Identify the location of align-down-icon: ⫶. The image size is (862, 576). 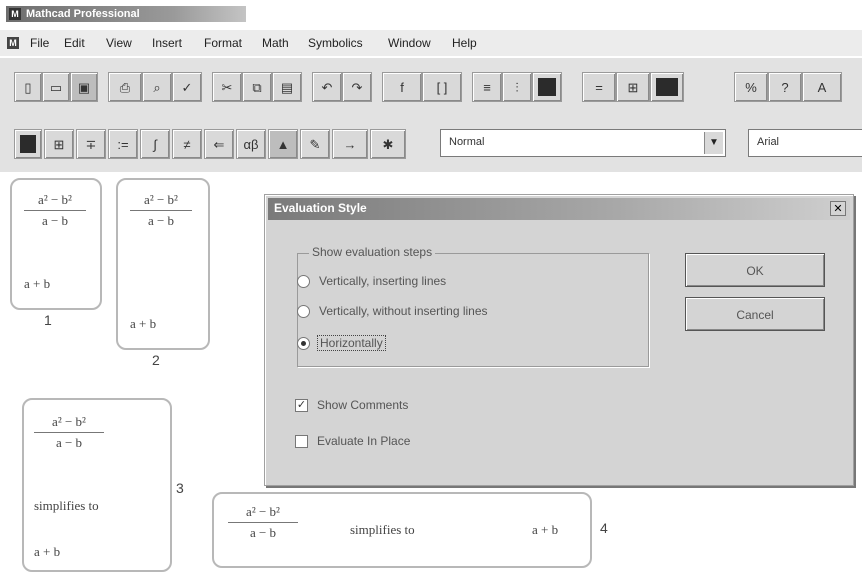
(517, 87).